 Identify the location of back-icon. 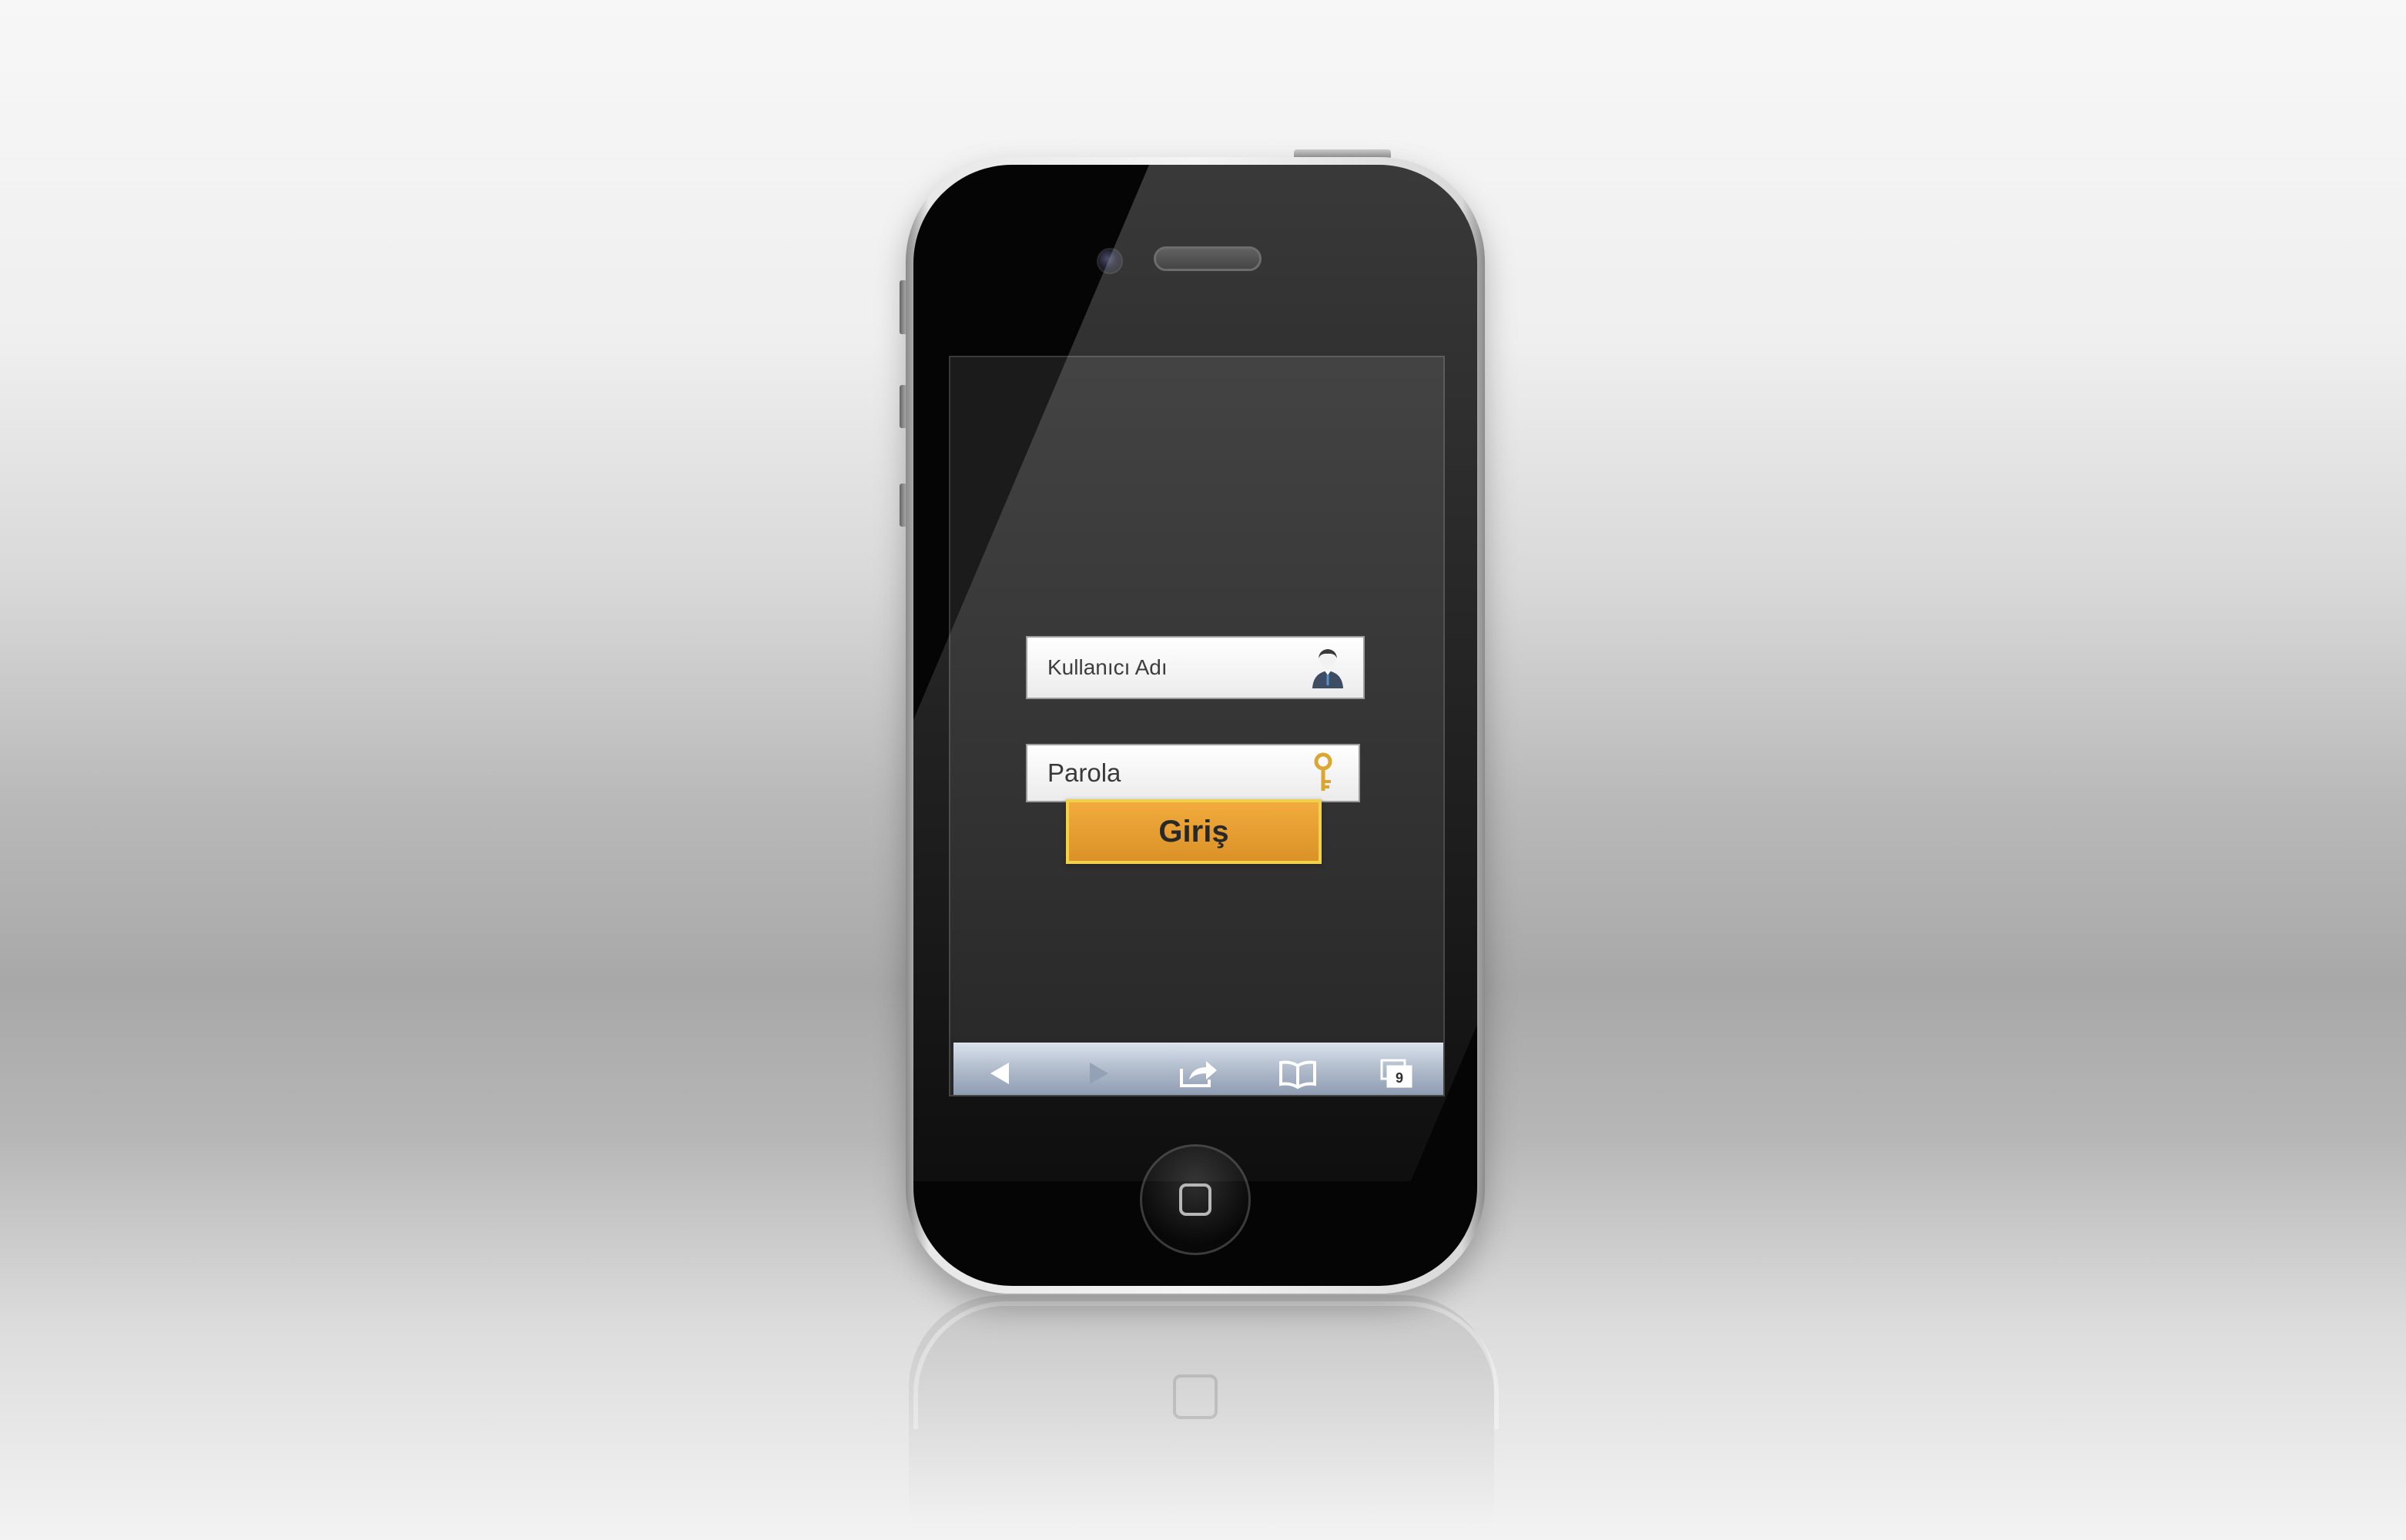
(1000, 1073).